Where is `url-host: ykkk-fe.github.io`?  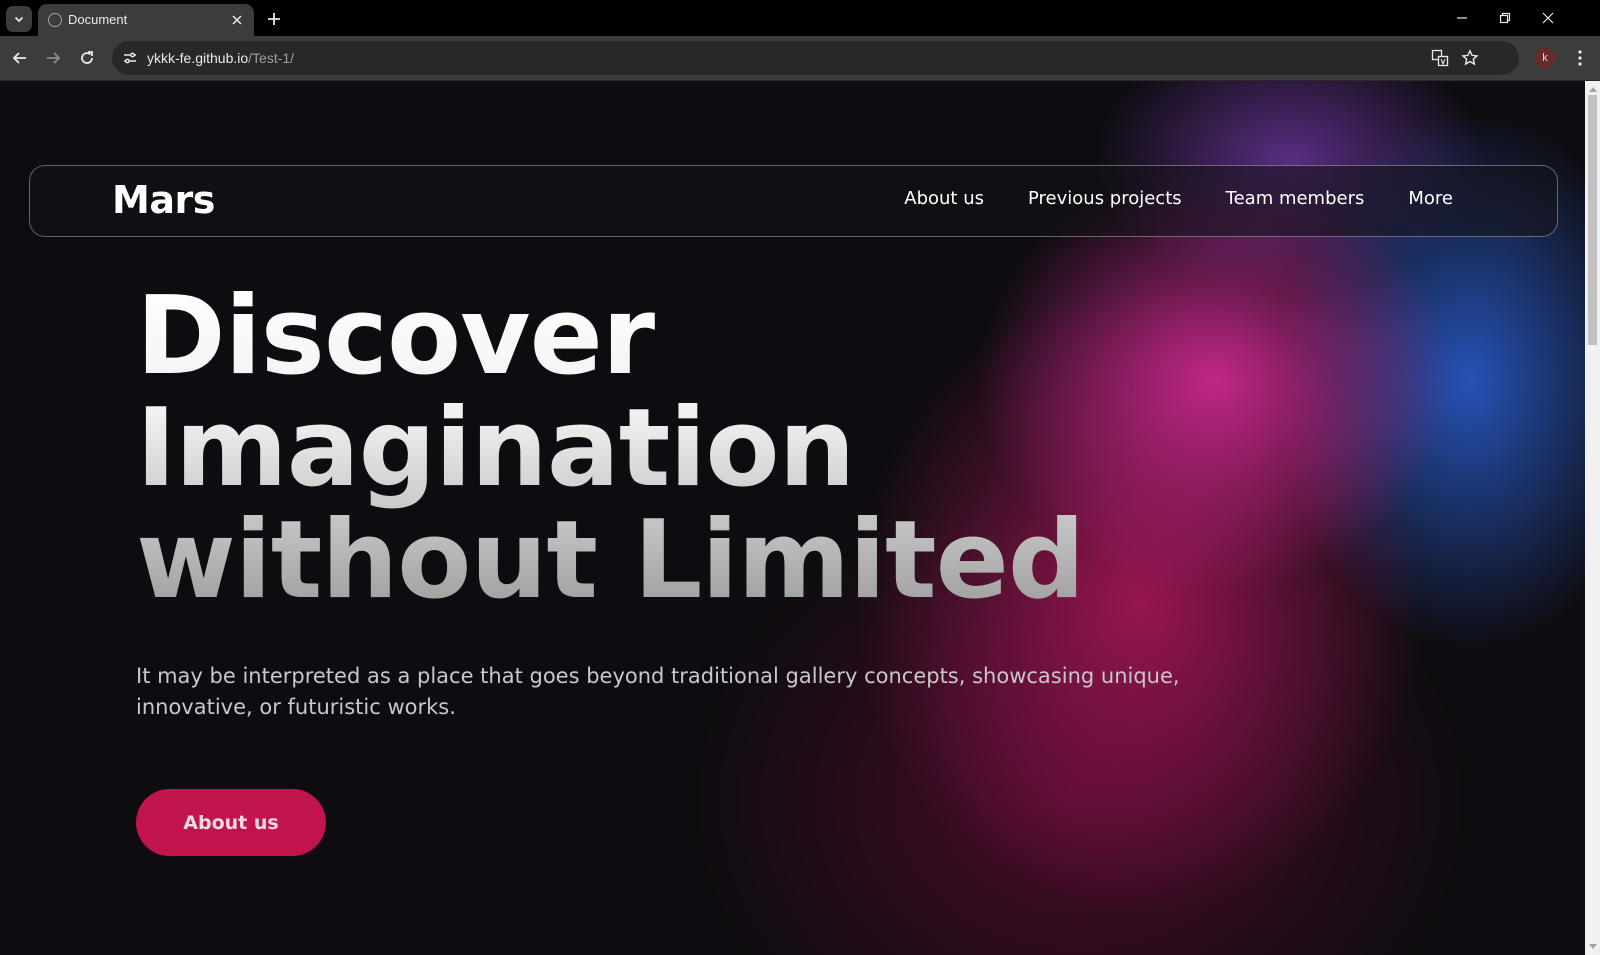
url-host: ykkk-fe.github.io is located at coordinates (198, 58).